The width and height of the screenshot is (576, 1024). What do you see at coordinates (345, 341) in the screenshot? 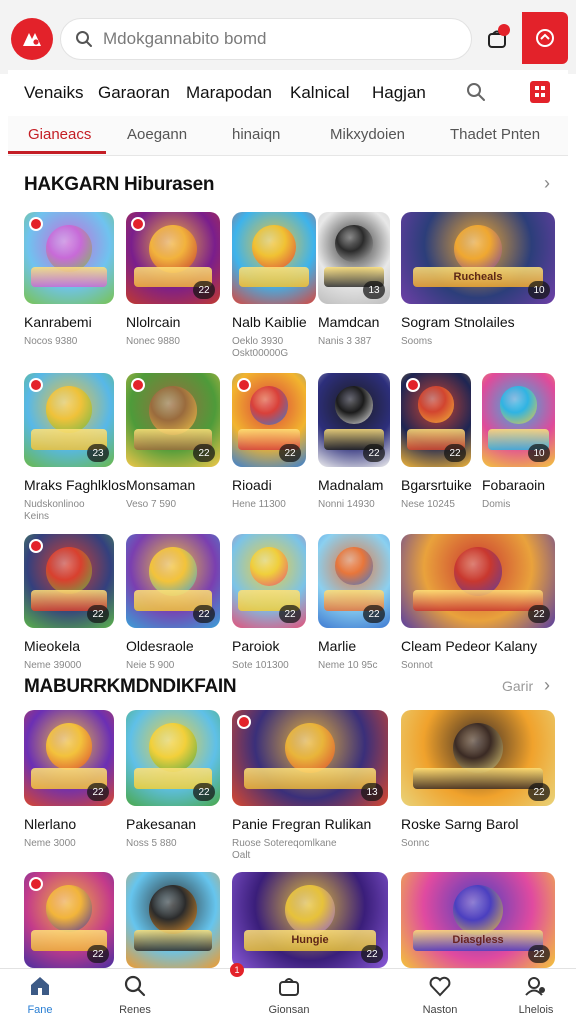
I see `game-meta: Nanis 3 387` at bounding box center [345, 341].